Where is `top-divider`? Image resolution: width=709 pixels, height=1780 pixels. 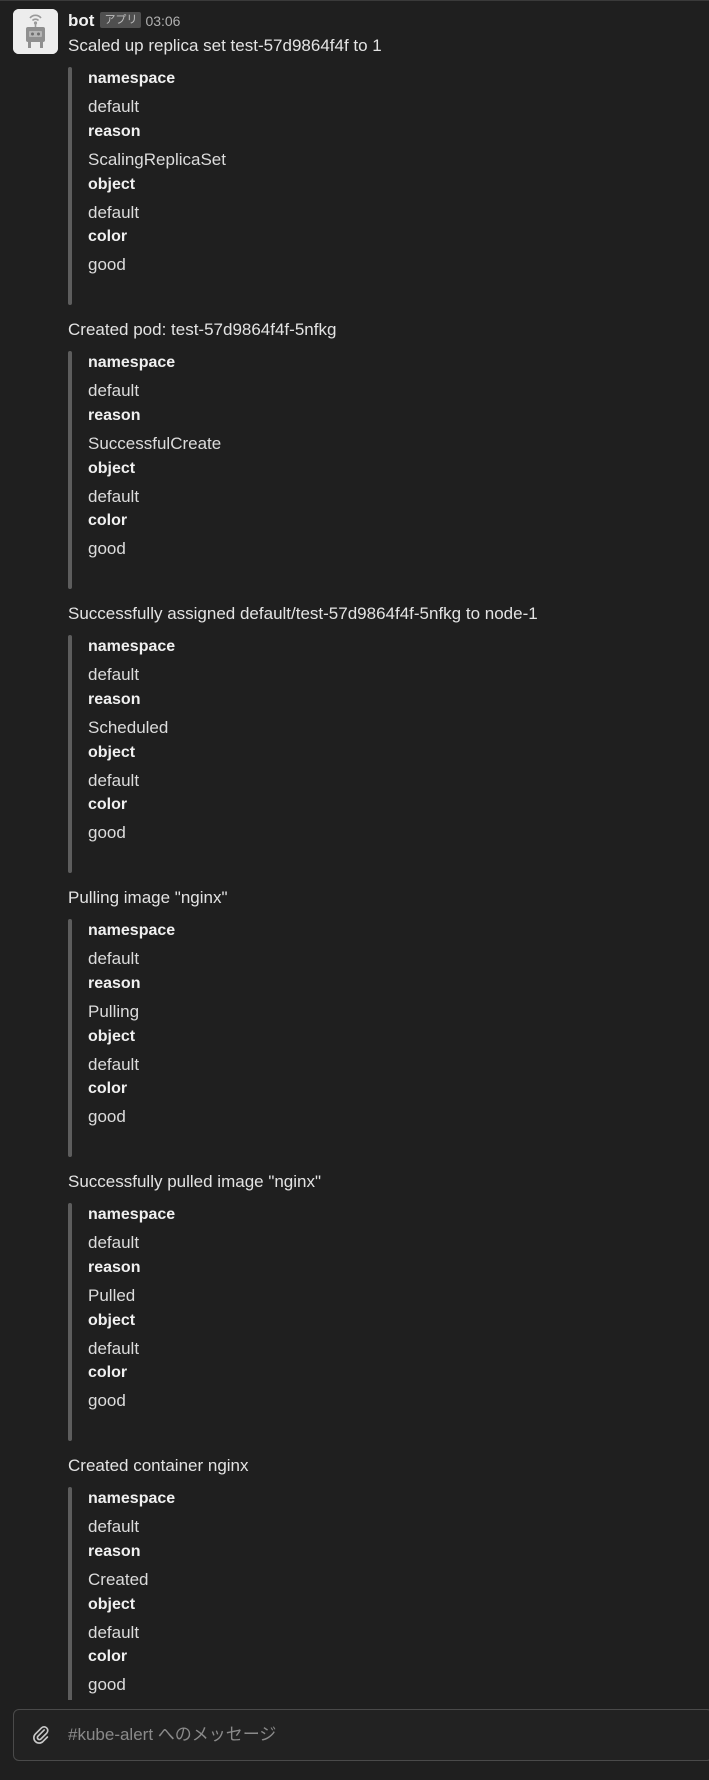
top-divider is located at coordinates (354, 0).